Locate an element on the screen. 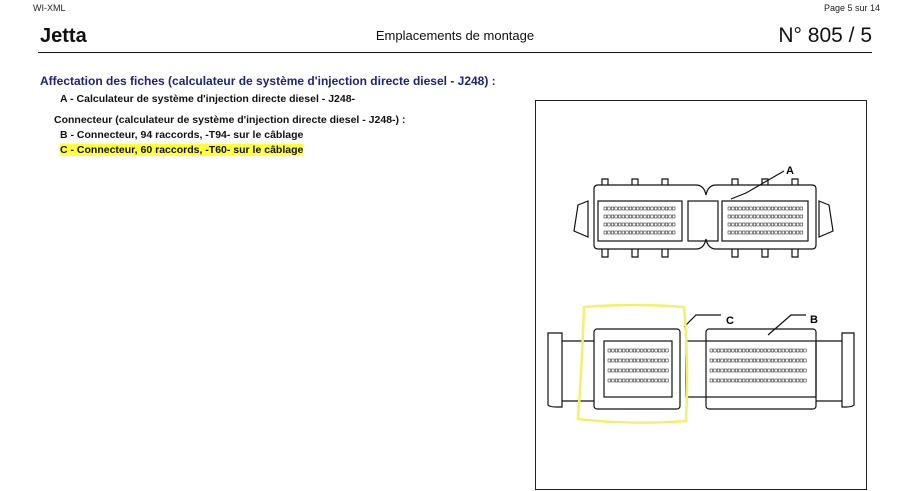 This screenshot has height=491, width=910. document-header: Jetta Emplacements de montage N° 805 / 5 is located at coordinates (455, 35).